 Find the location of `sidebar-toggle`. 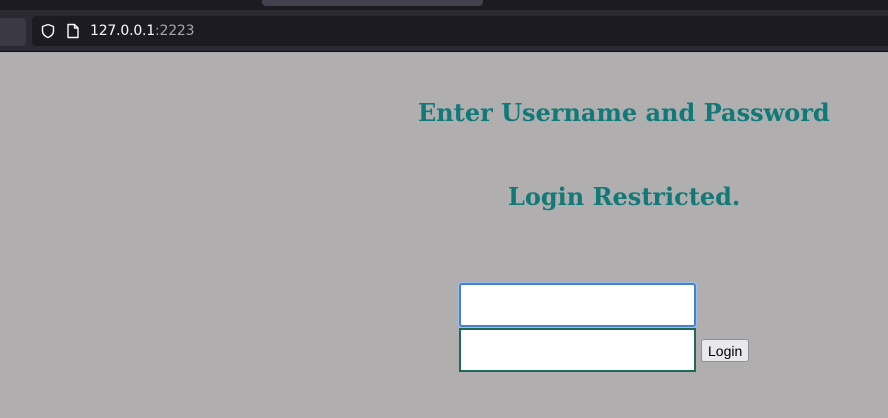

sidebar-toggle is located at coordinates (13, 32).